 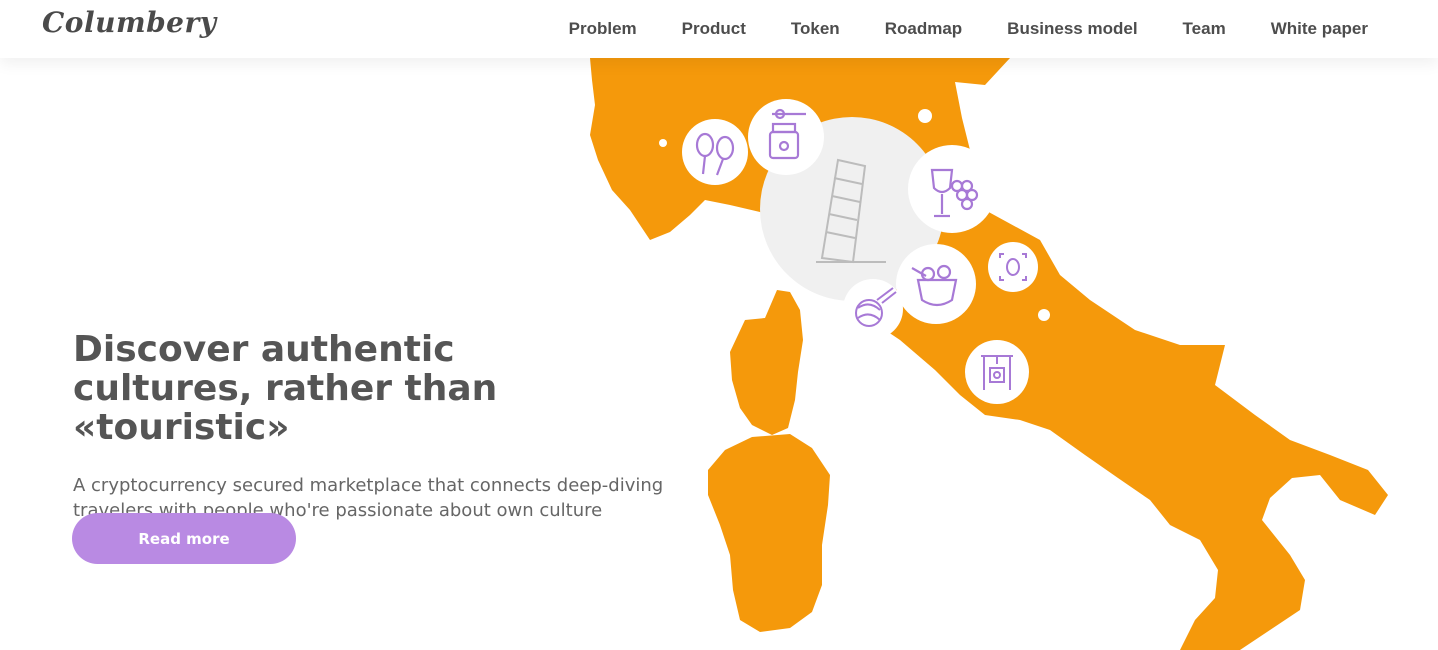 What do you see at coordinates (1013, 267) in the screenshot?
I see `focus-target-icon` at bounding box center [1013, 267].